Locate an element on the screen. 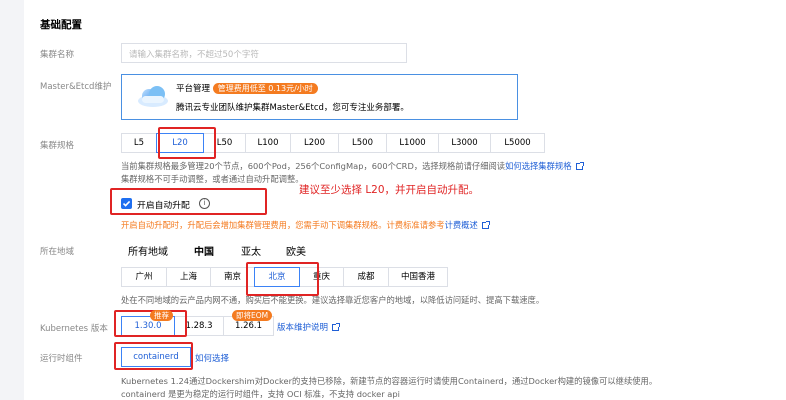 The image size is (786, 400). spec-option-l20: L20 is located at coordinates (180, 143).